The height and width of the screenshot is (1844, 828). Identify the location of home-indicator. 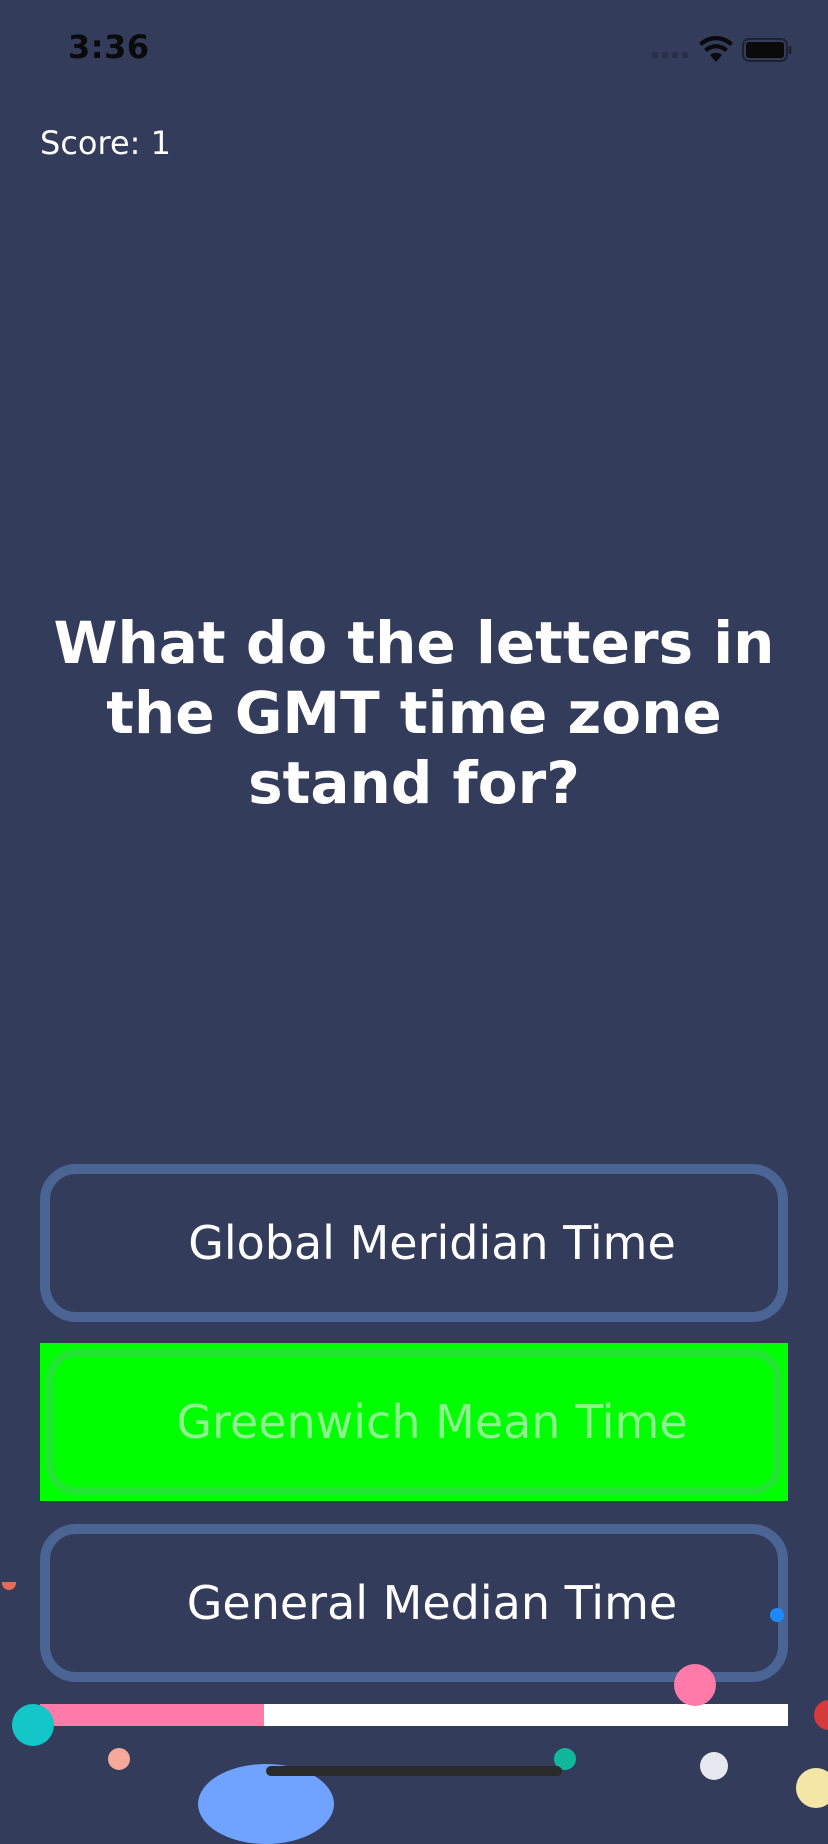
(414, 1771).